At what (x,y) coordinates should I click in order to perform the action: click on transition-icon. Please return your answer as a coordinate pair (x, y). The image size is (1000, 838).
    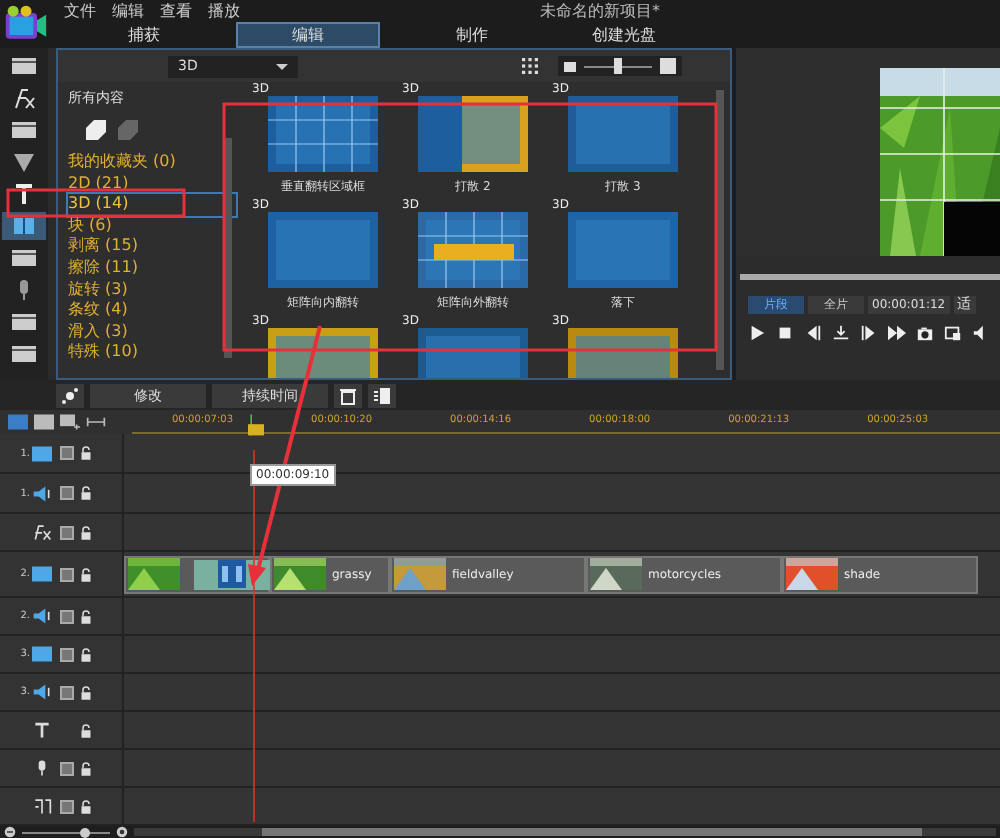
    Looking at the image, I should click on (24, 226).